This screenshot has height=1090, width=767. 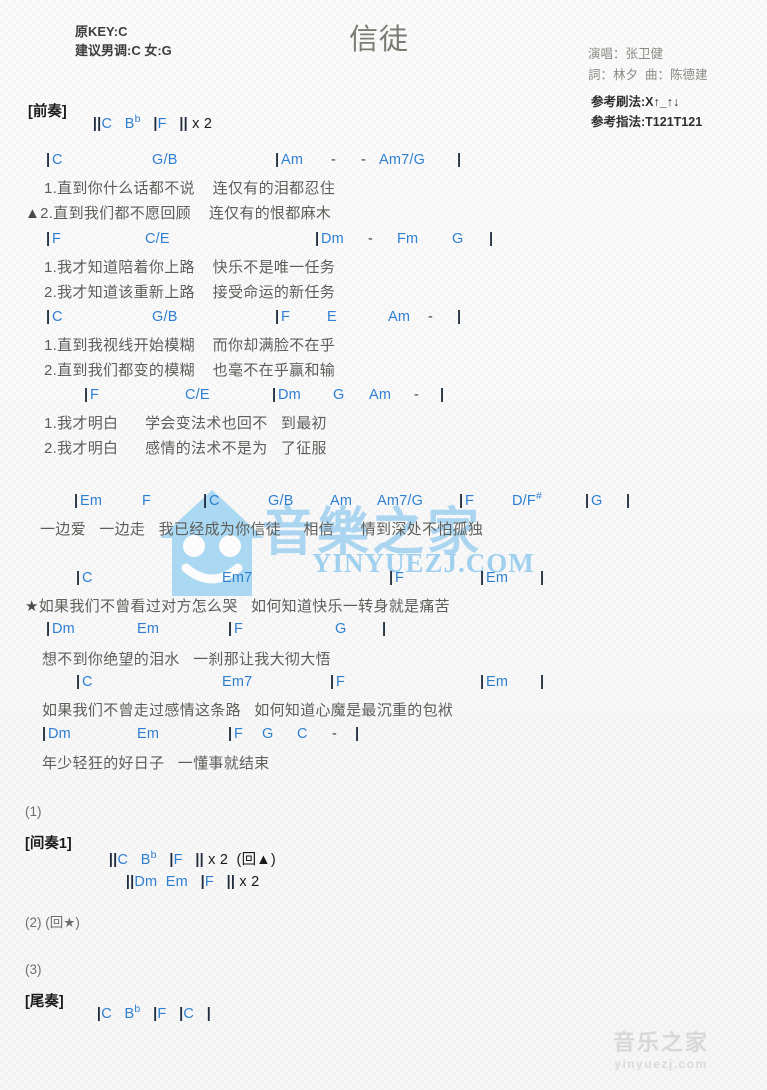 I want to click on lyric-text: 1.直到我视线开始模糊 而你却满脸不在乎, so click(x=190, y=345).